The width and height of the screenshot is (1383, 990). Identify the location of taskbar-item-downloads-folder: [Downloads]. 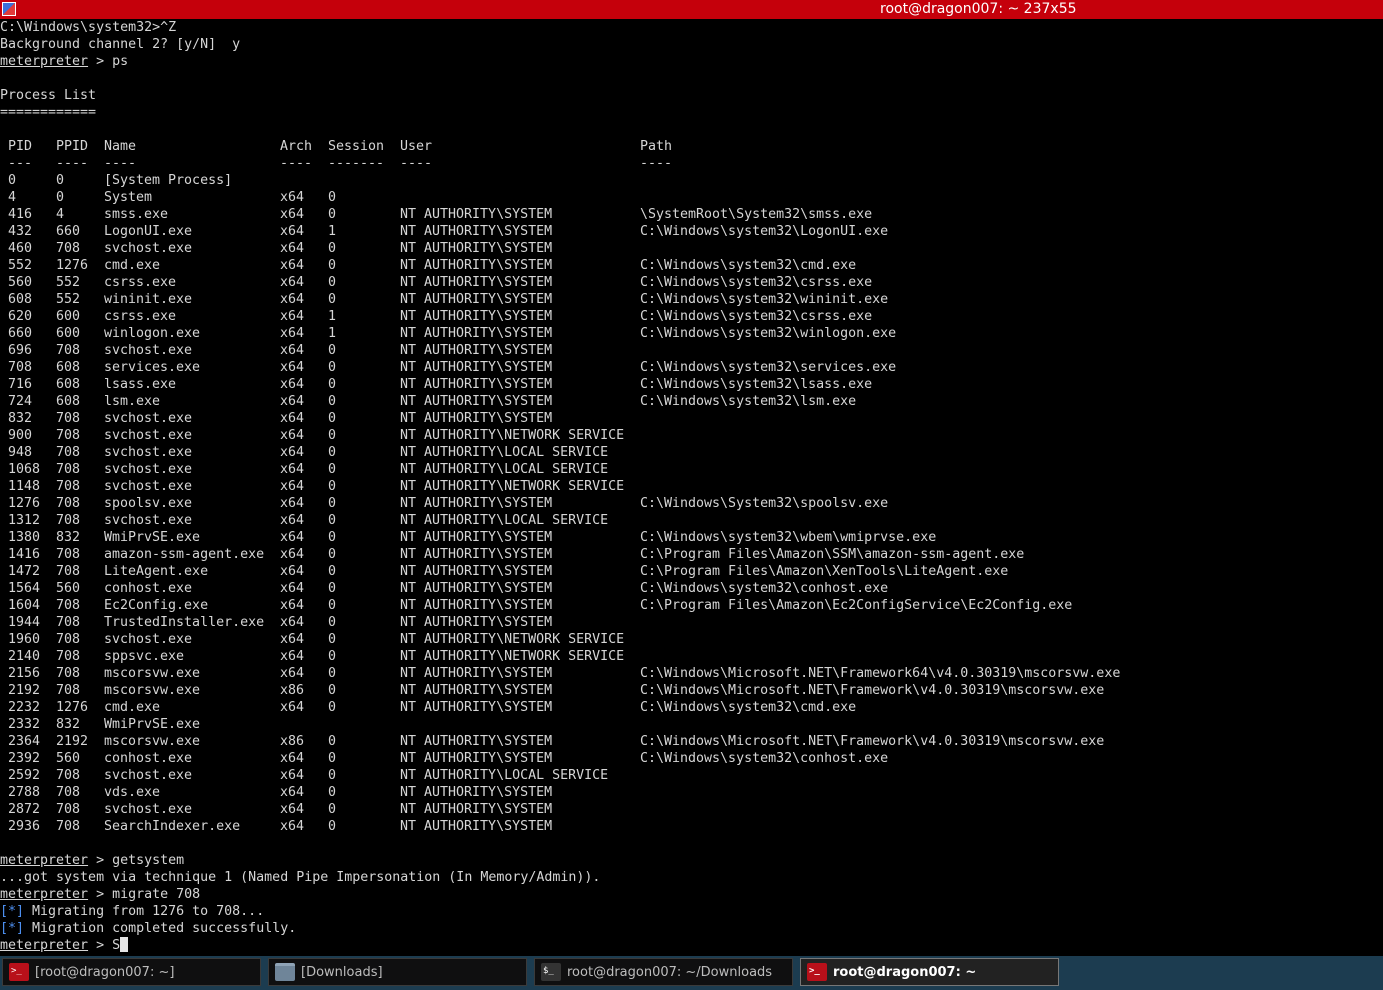
(397, 972).